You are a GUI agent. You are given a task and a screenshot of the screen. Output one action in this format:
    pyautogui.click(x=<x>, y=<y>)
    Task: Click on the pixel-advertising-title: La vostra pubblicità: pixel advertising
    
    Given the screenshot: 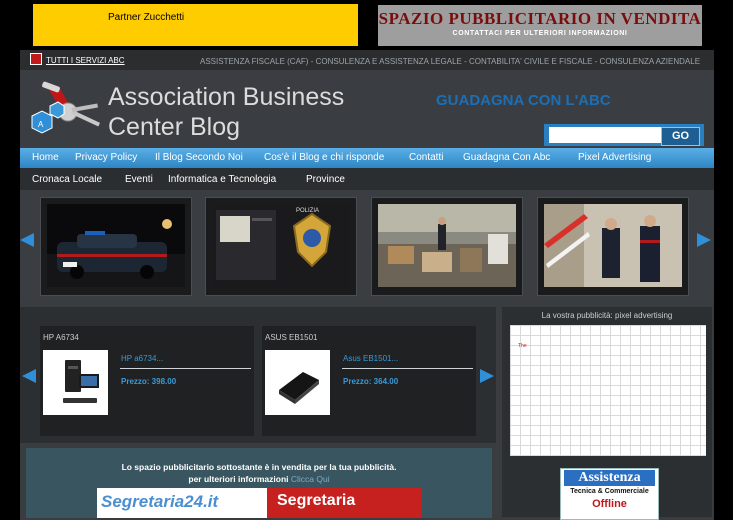 What is the action you would take?
    pyautogui.click(x=607, y=315)
    